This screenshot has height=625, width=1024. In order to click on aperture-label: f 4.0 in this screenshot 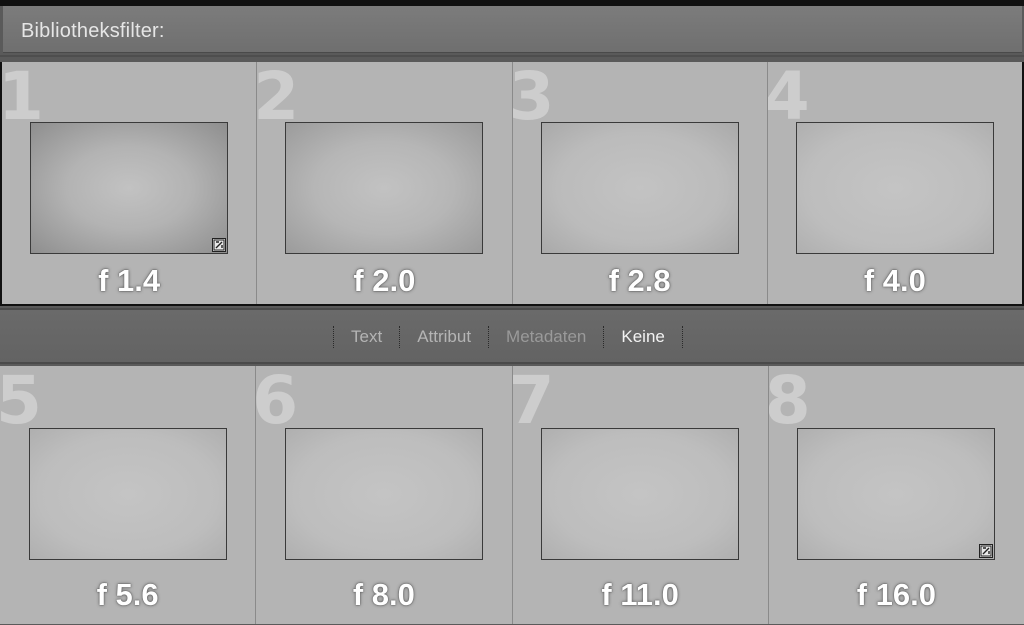, I will do `click(894, 280)`.